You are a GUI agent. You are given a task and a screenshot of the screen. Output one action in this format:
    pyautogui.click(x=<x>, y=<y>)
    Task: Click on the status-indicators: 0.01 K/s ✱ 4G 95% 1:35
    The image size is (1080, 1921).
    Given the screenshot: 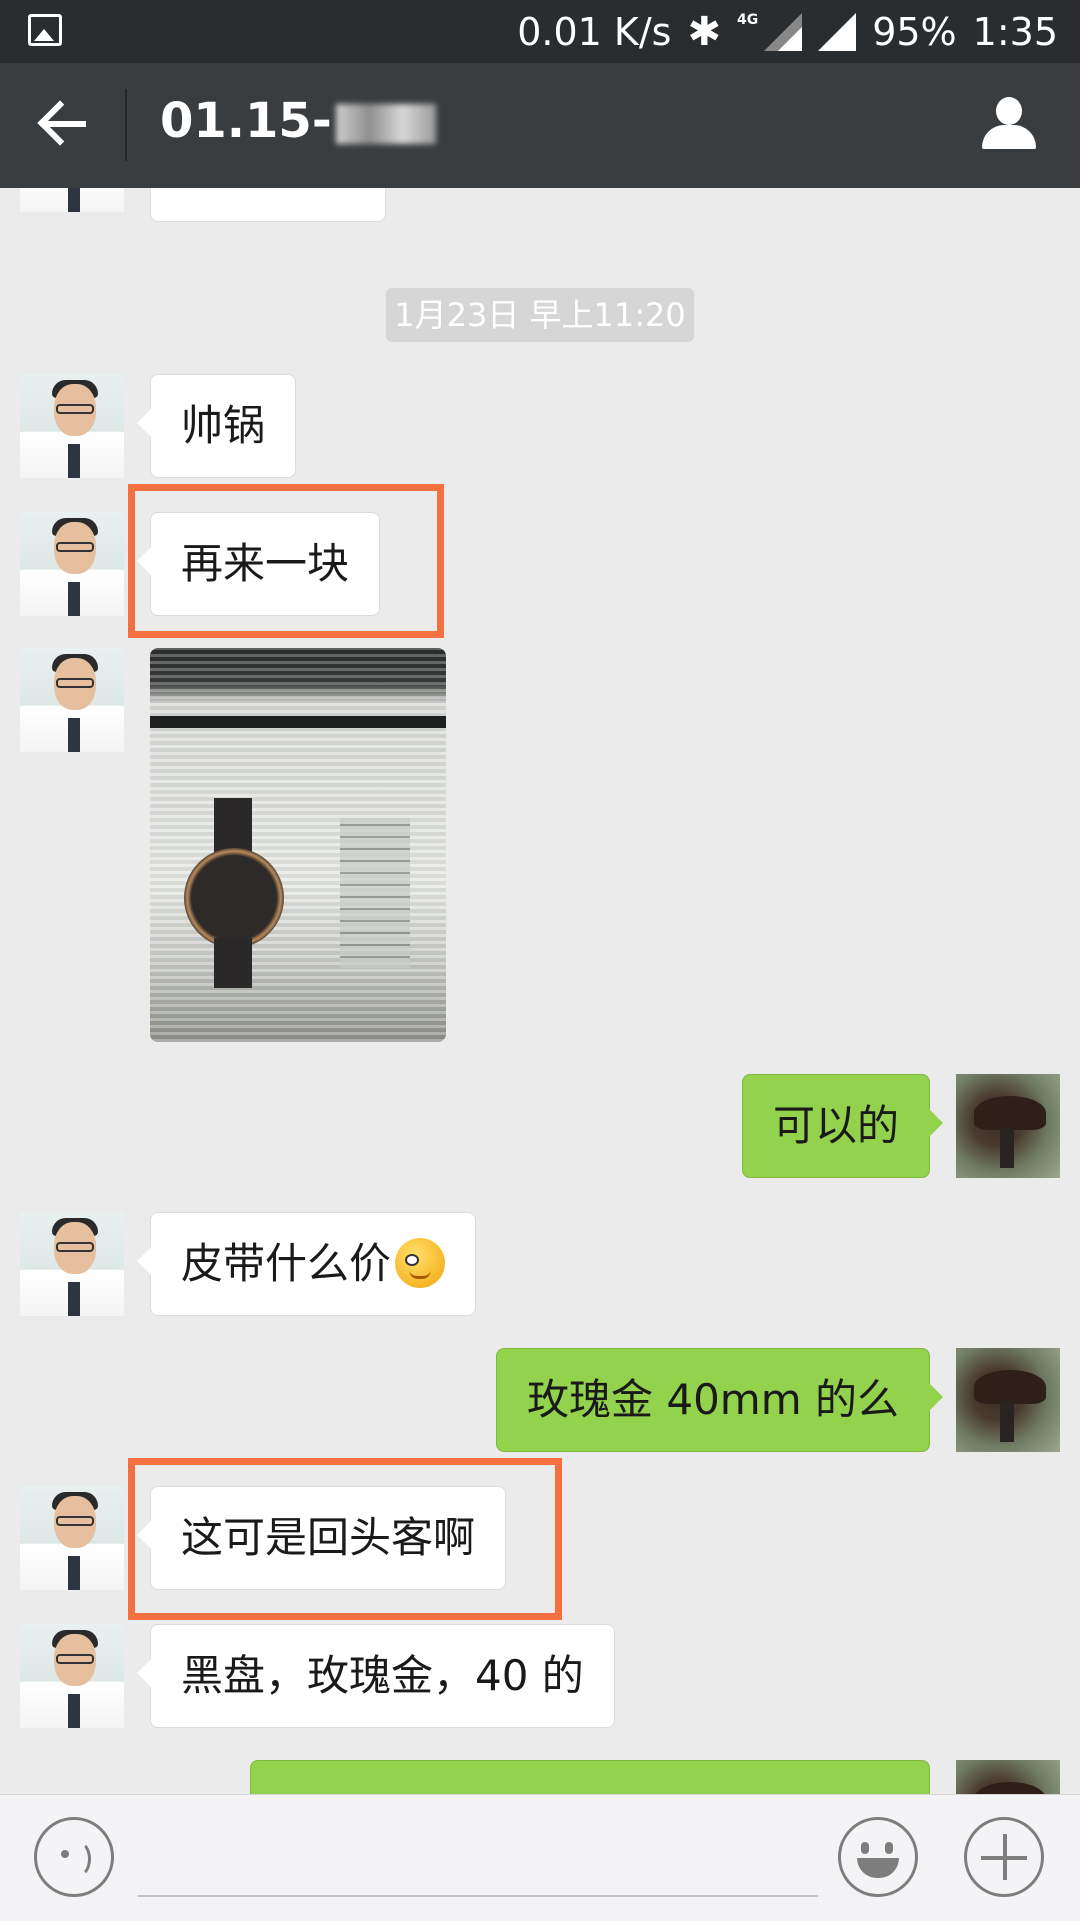 What is the action you would take?
    pyautogui.click(x=787, y=32)
    